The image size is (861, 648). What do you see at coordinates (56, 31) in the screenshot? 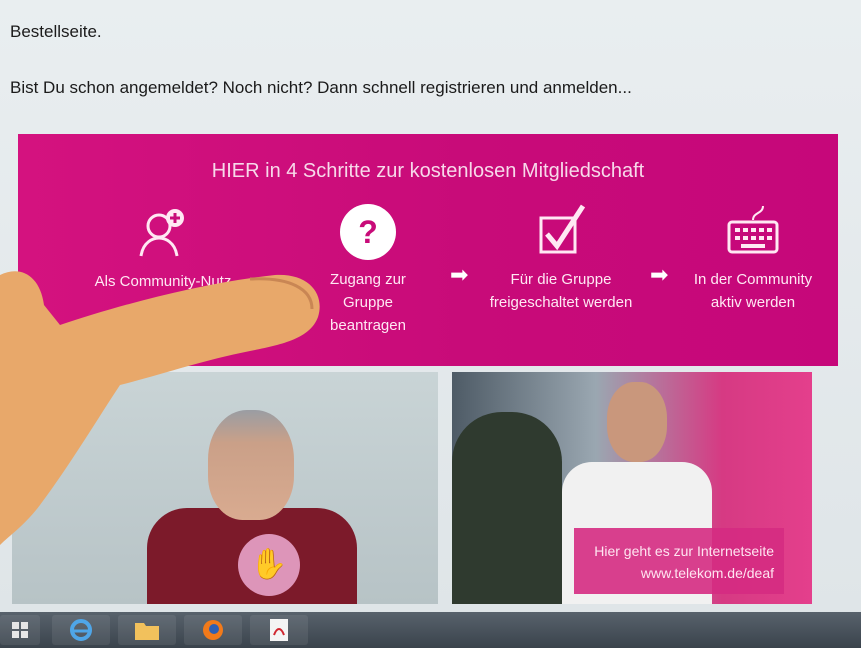
I see `intro-text-order-page: Bestellseite.` at bounding box center [56, 31].